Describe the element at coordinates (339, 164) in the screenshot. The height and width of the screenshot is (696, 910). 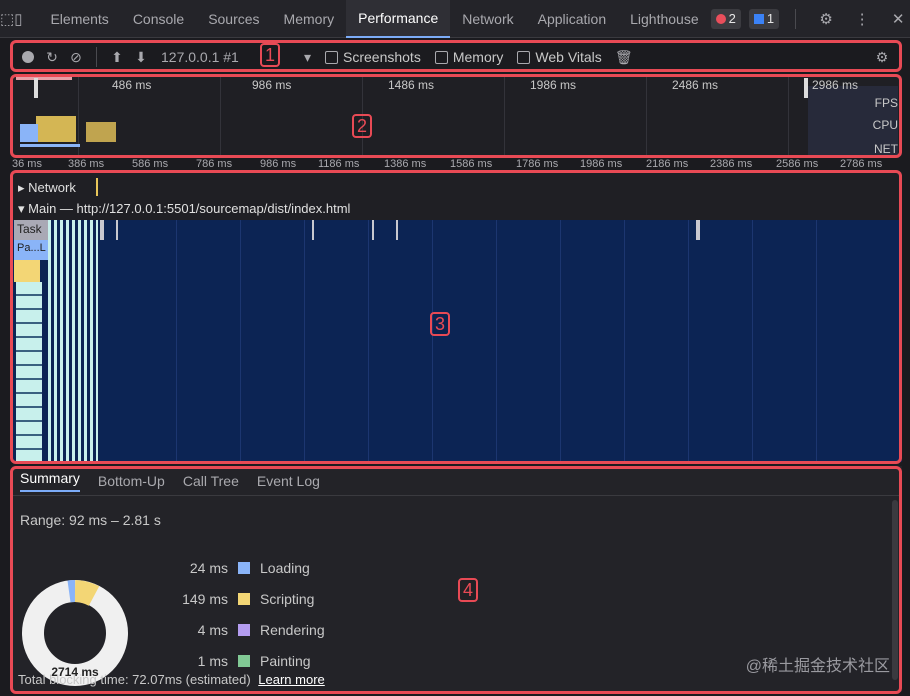
I see `ruler-tick: 1186 ms` at that location.